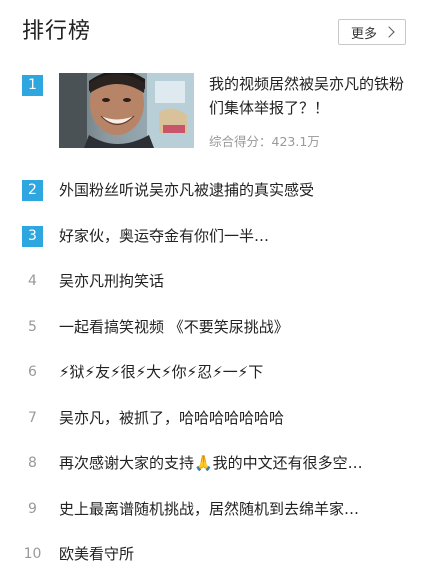  I want to click on rank-number: 5, so click(32, 326).